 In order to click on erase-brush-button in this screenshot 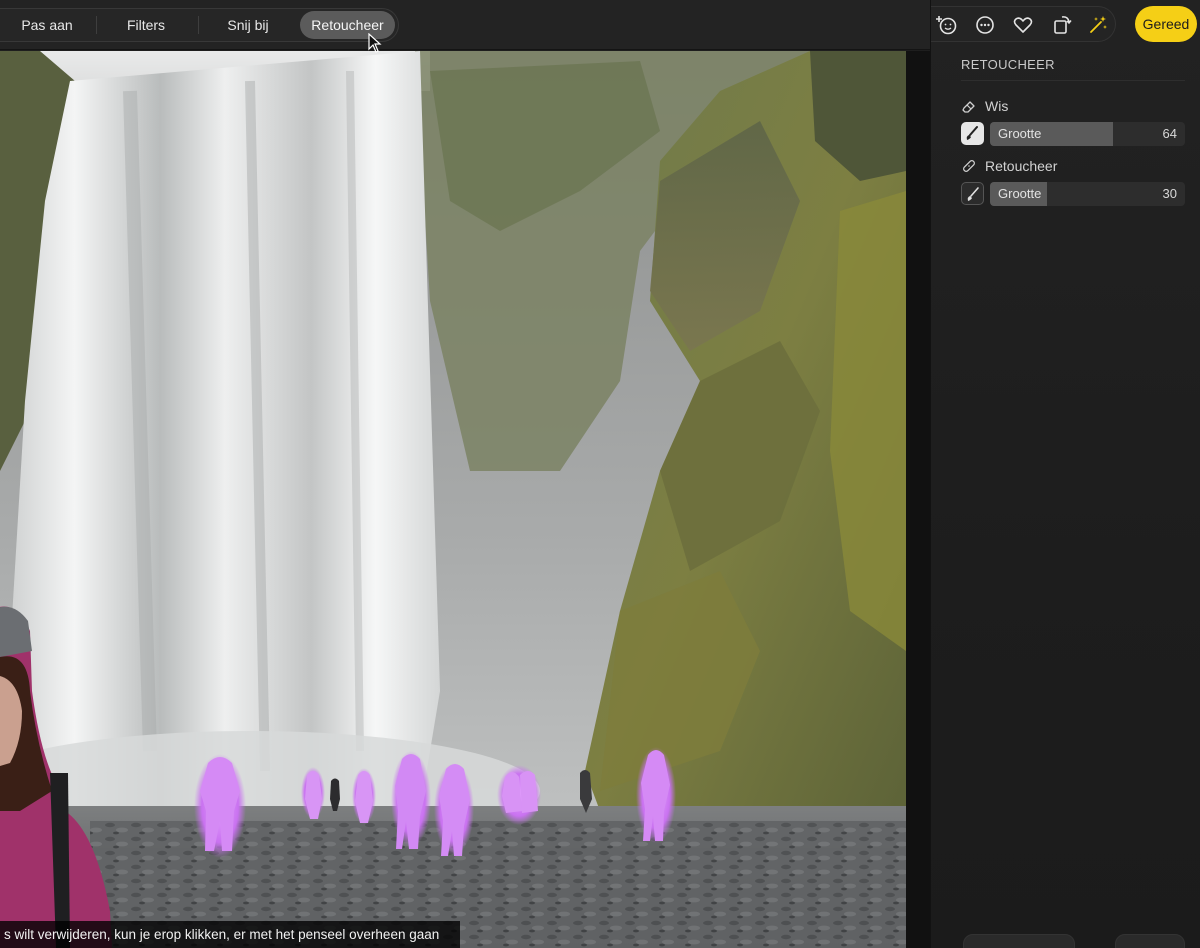, I will do `click(972, 133)`.